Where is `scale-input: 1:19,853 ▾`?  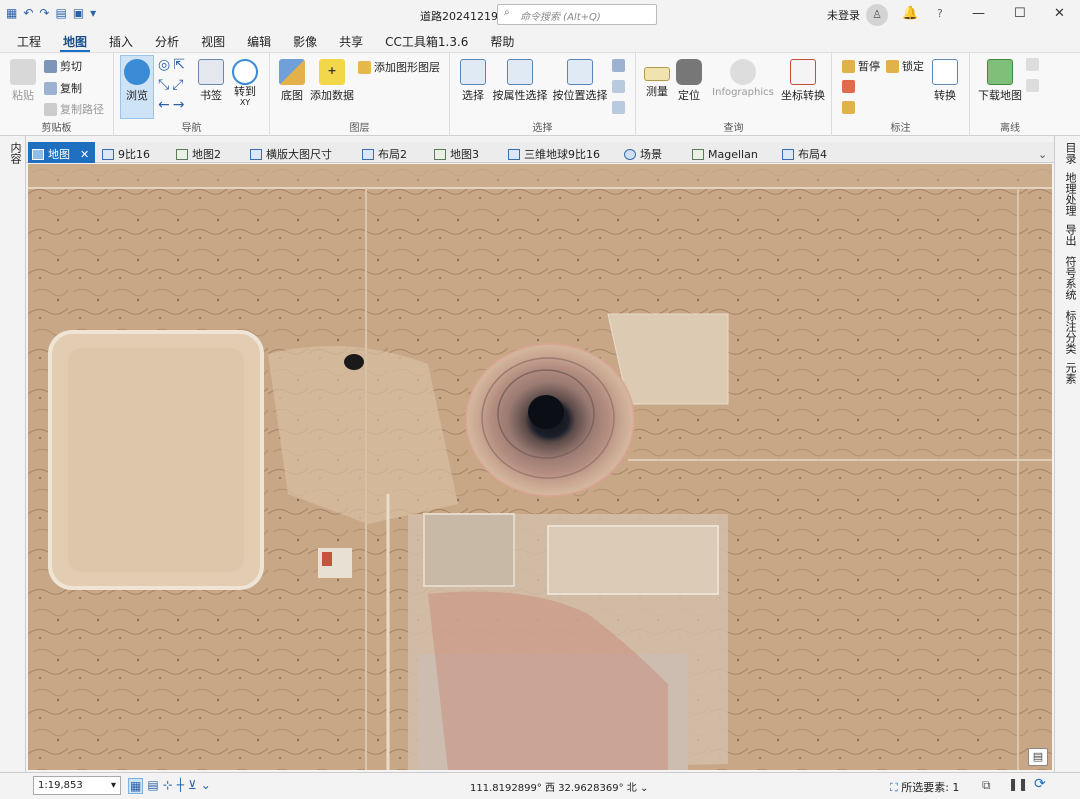 scale-input: 1:19,853 ▾ is located at coordinates (77, 785).